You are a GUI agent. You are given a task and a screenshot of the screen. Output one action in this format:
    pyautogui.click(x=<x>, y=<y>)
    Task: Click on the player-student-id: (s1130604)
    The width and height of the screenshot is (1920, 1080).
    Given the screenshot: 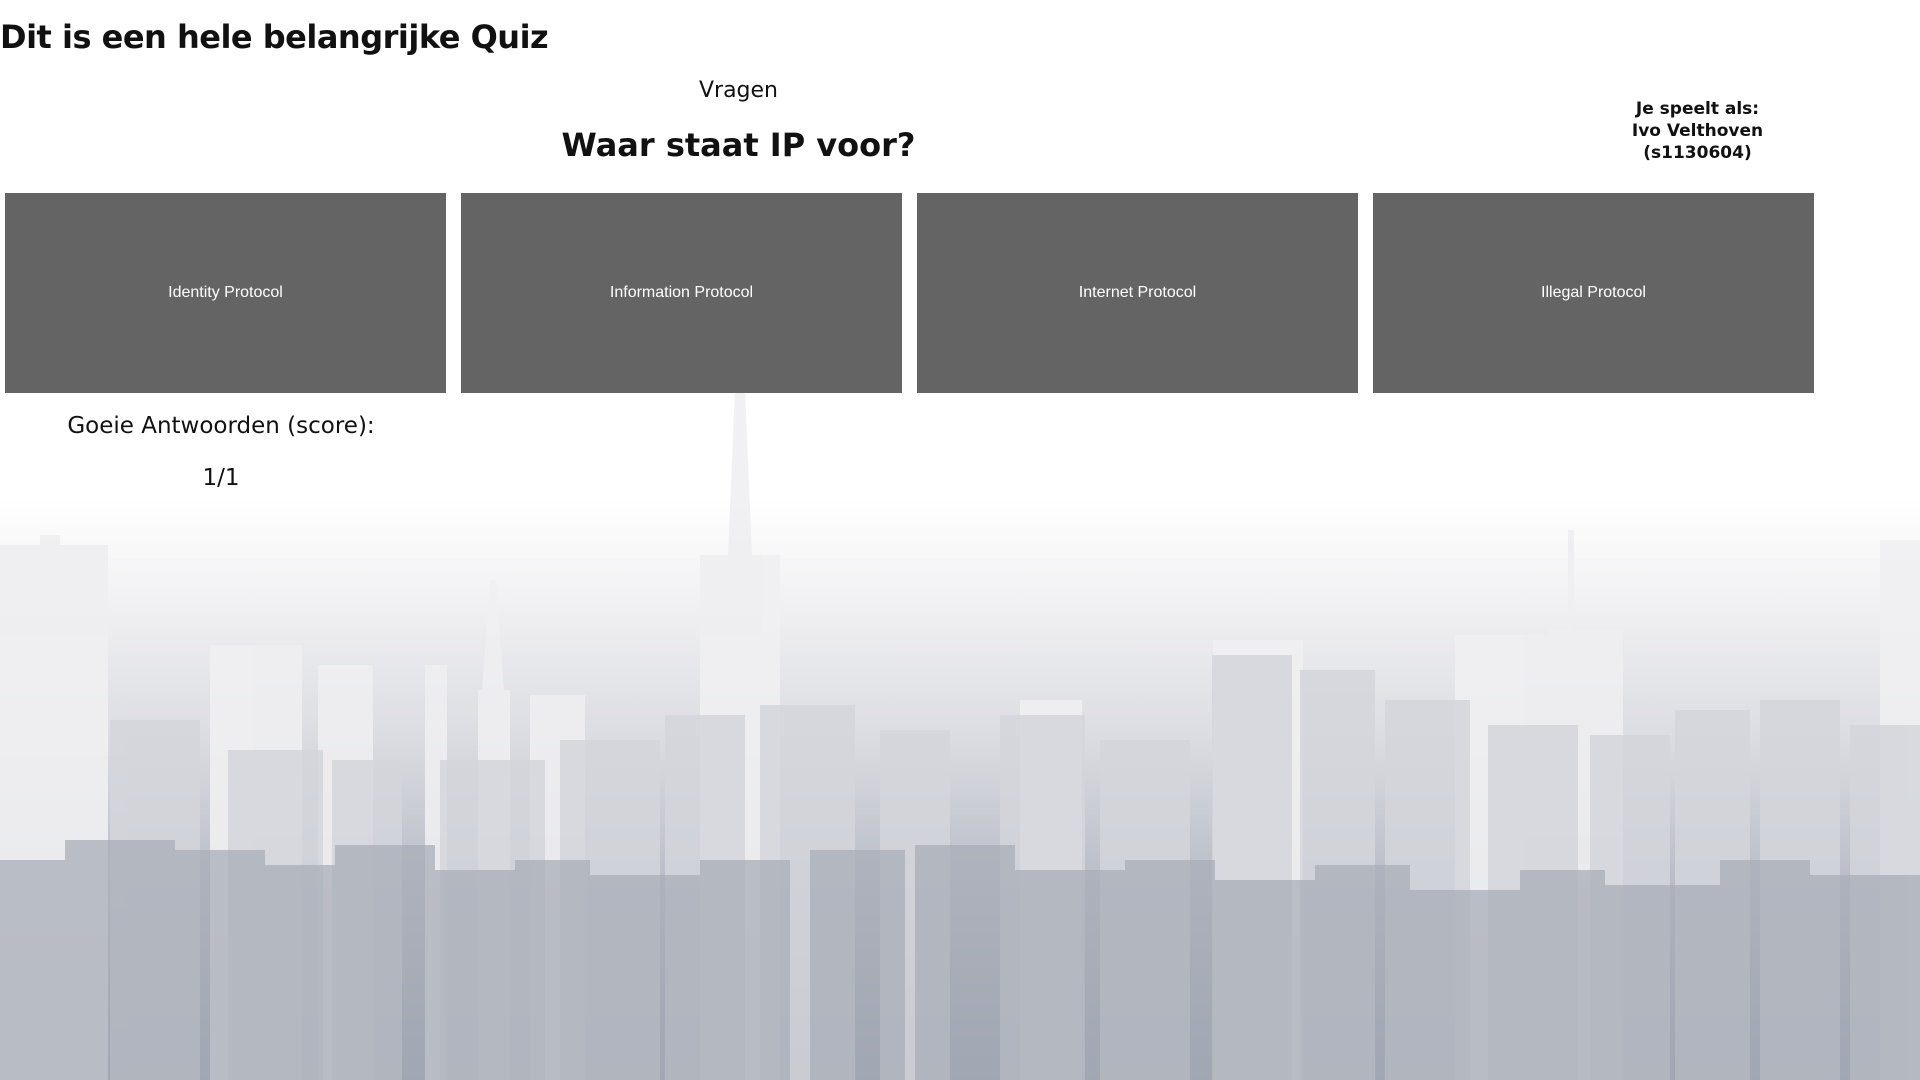 What is the action you would take?
    pyautogui.click(x=1697, y=153)
    